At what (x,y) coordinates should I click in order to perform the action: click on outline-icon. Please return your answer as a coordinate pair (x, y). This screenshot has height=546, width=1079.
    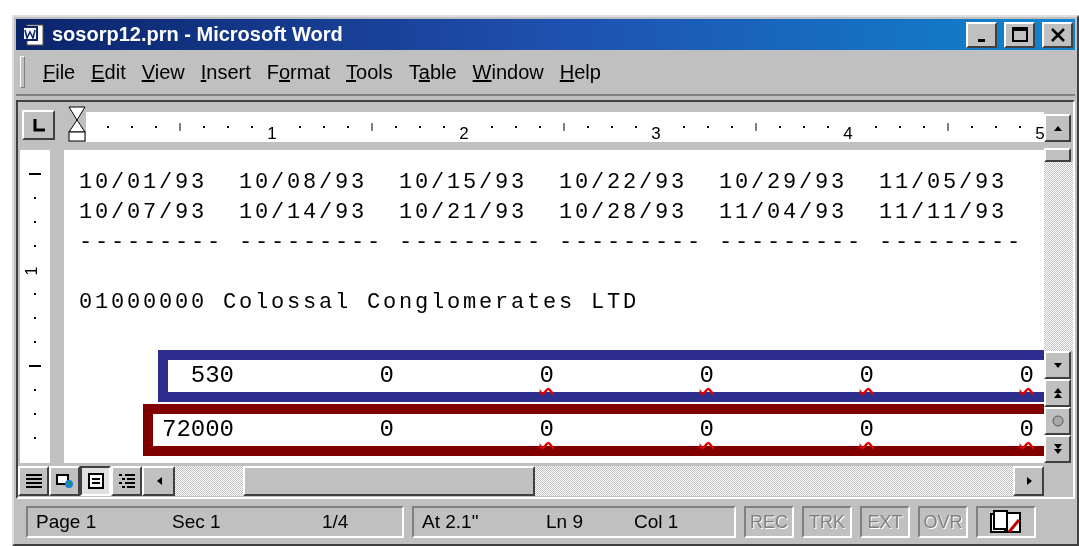
    Looking at the image, I should click on (126, 481).